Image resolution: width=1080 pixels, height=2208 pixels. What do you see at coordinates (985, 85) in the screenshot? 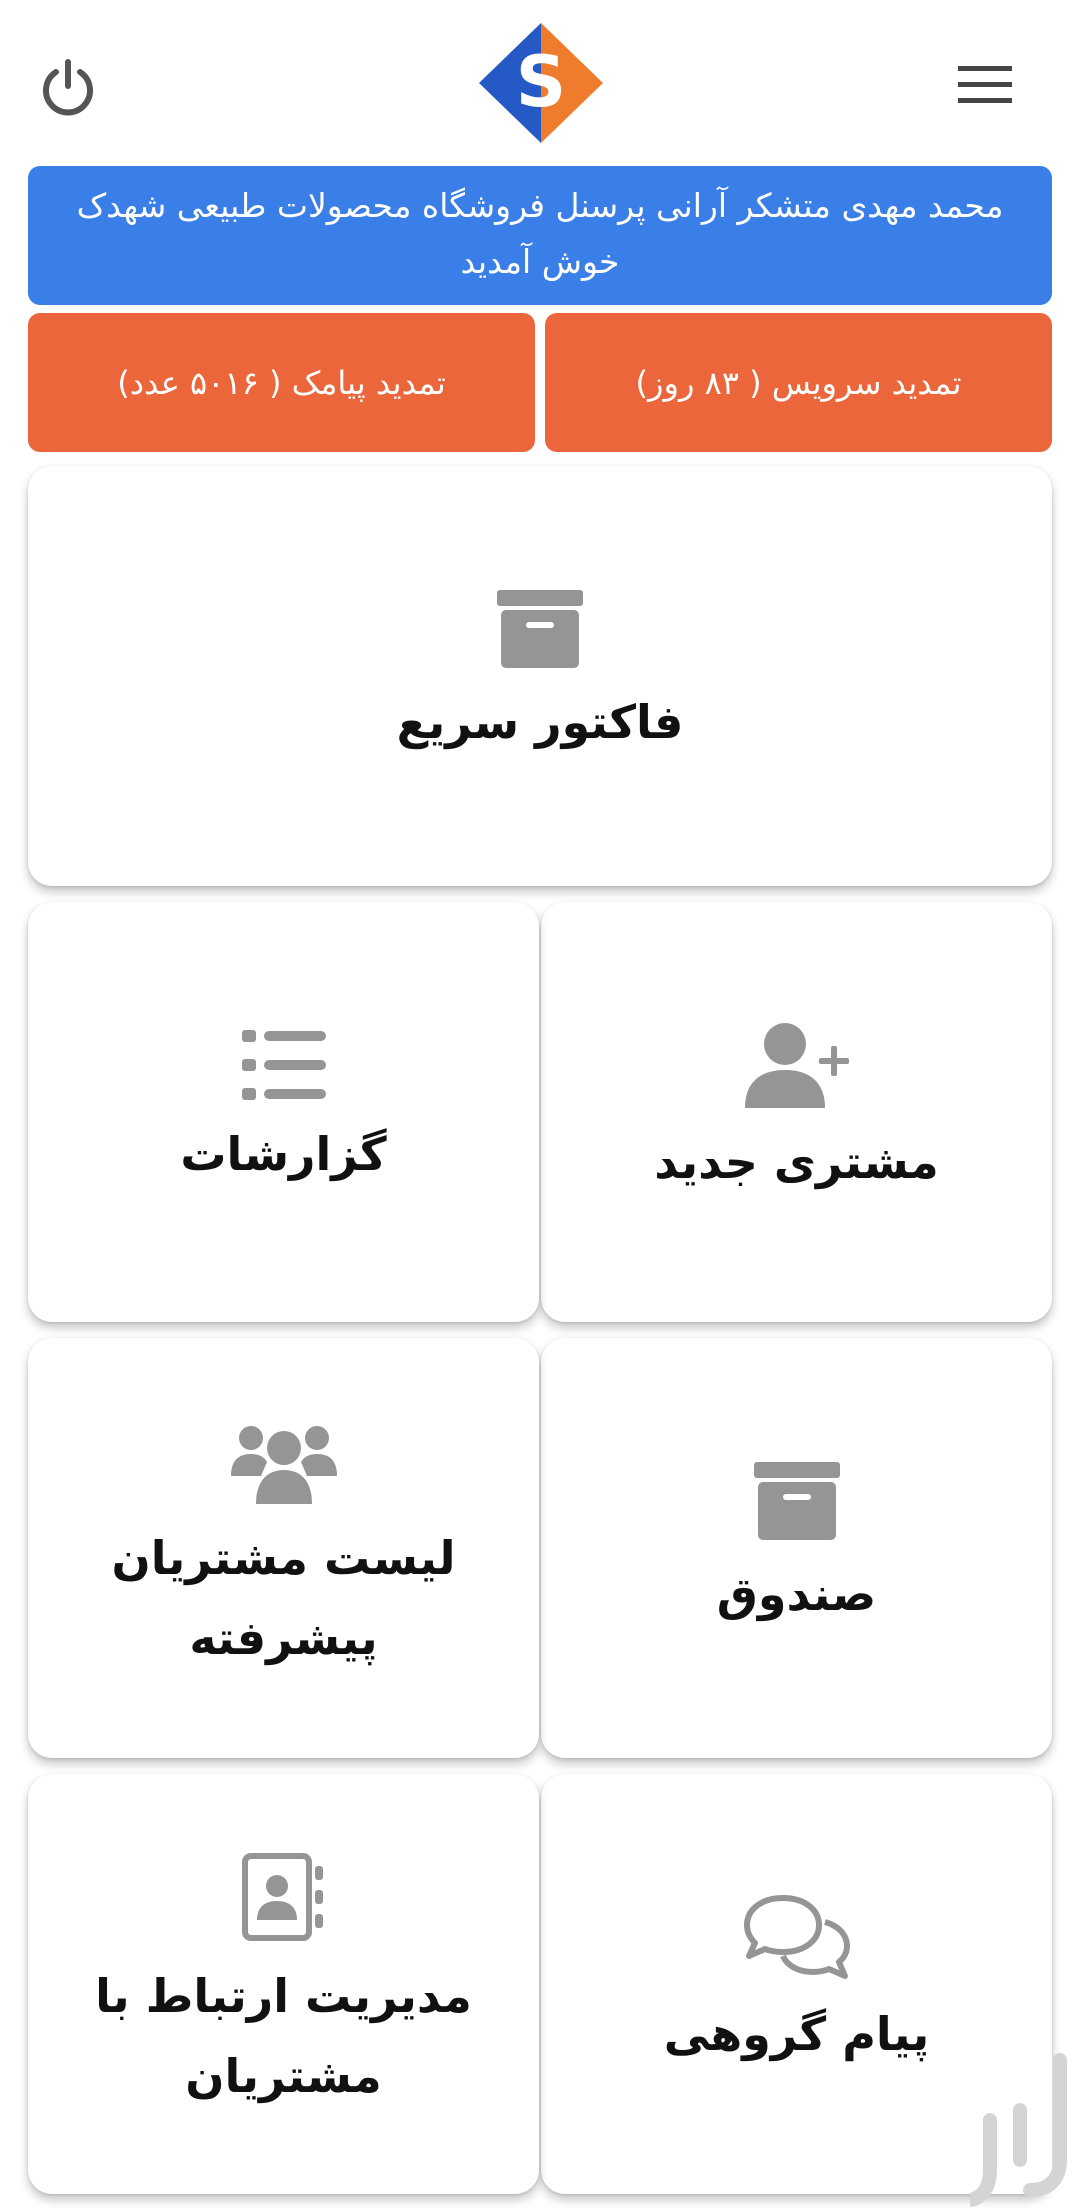
I see `hamburger-menu-icon` at bounding box center [985, 85].